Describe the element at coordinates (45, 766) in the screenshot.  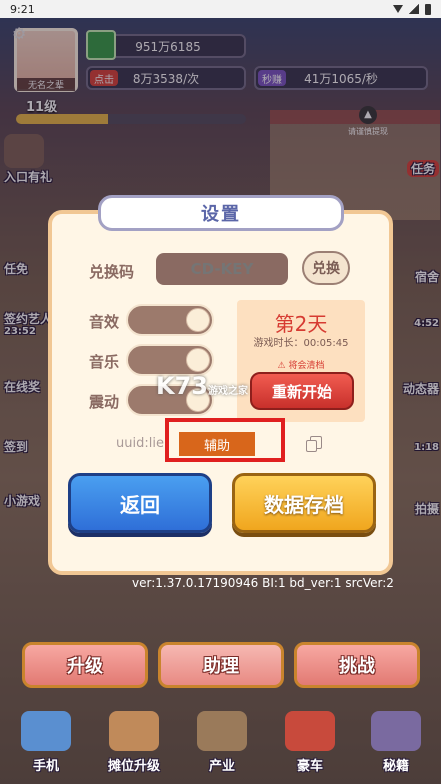
I see `nav-phone-label: 手机` at that location.